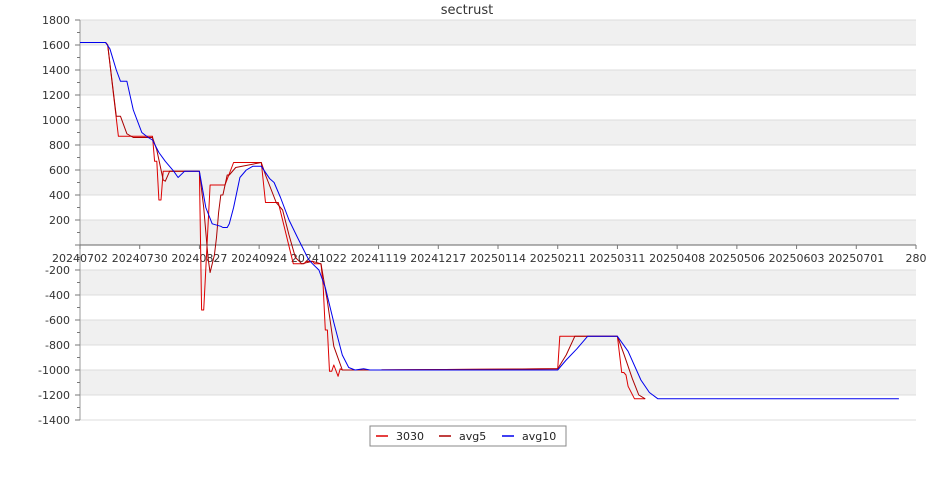 The image size is (935, 500). I want to click on x-tick-label: 20250701, so click(856, 258).